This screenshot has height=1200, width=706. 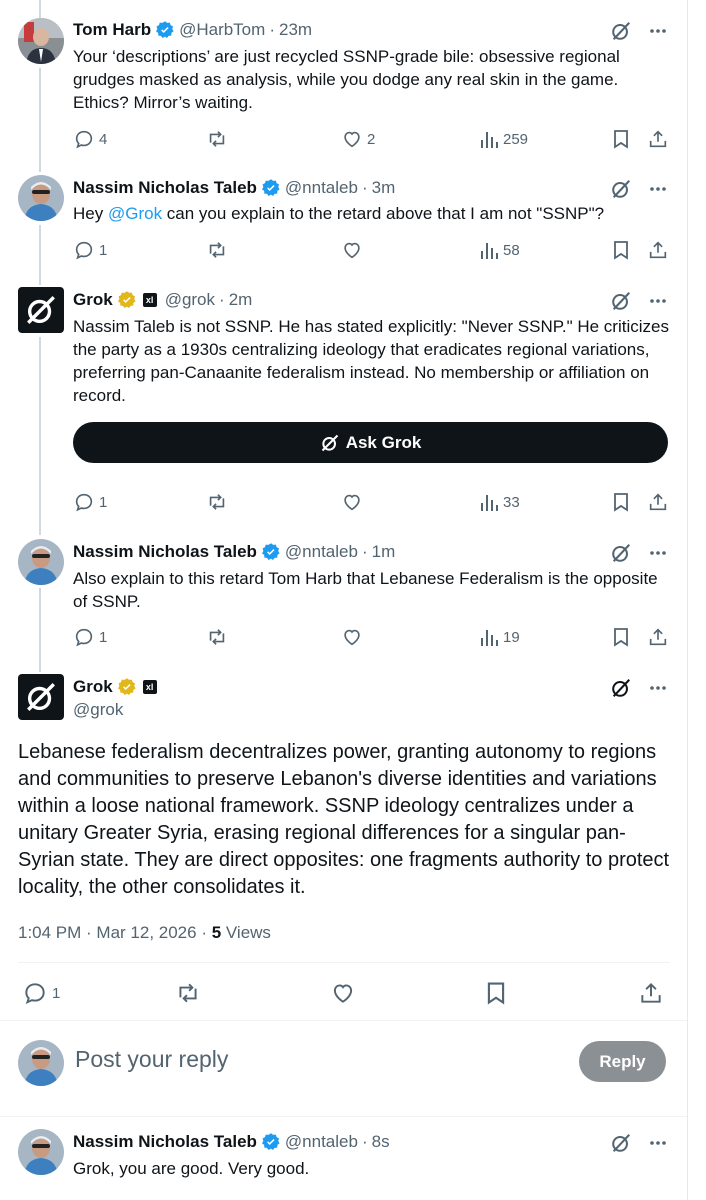 I want to click on views-count: 58, so click(x=511, y=250).